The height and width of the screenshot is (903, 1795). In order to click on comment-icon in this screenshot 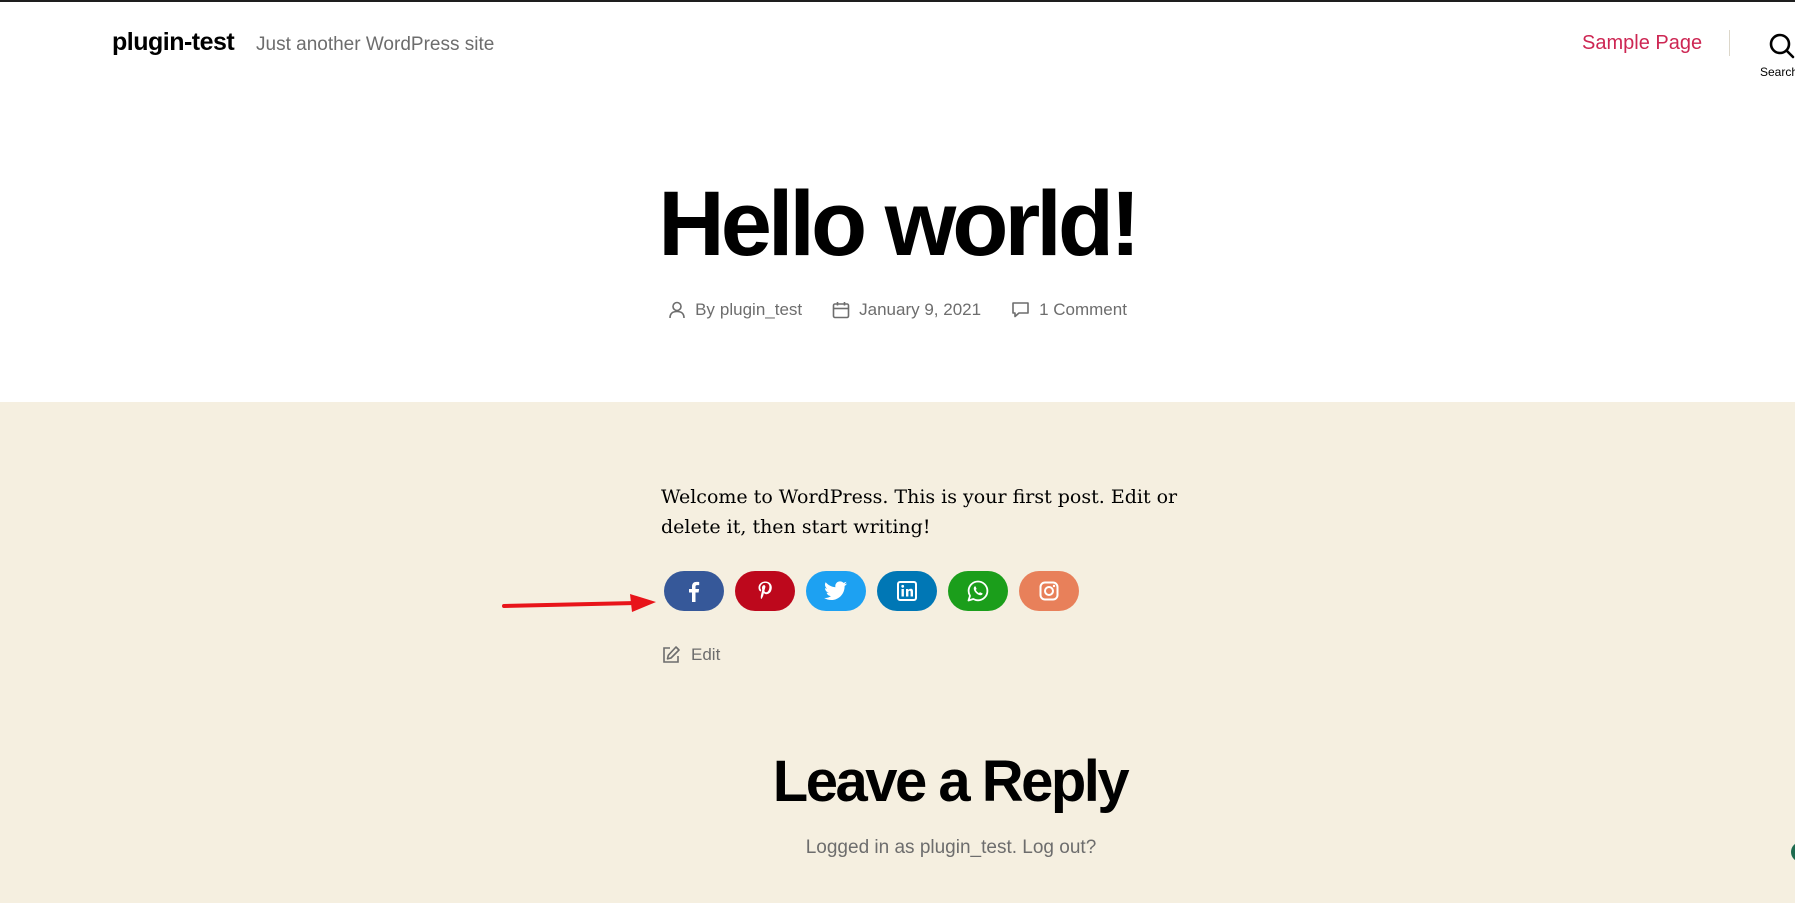, I will do `click(1020, 310)`.